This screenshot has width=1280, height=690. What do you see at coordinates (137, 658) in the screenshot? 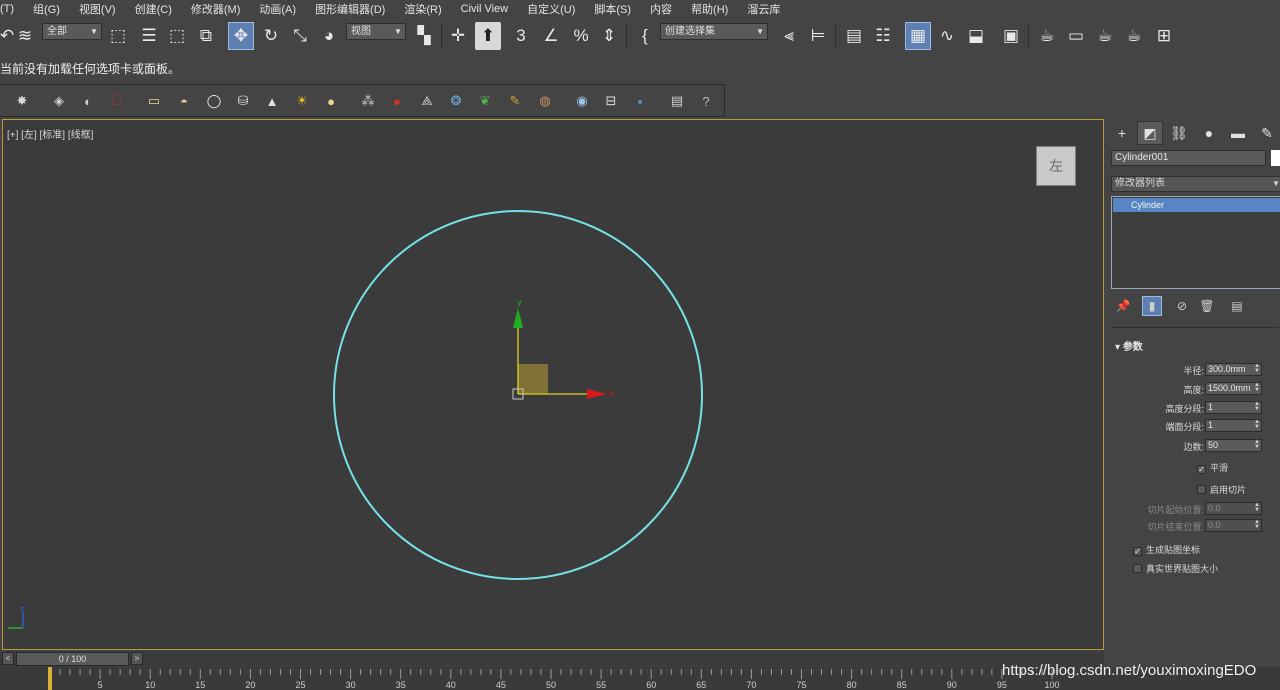
I see `time-slider-next-button: >` at bounding box center [137, 658].